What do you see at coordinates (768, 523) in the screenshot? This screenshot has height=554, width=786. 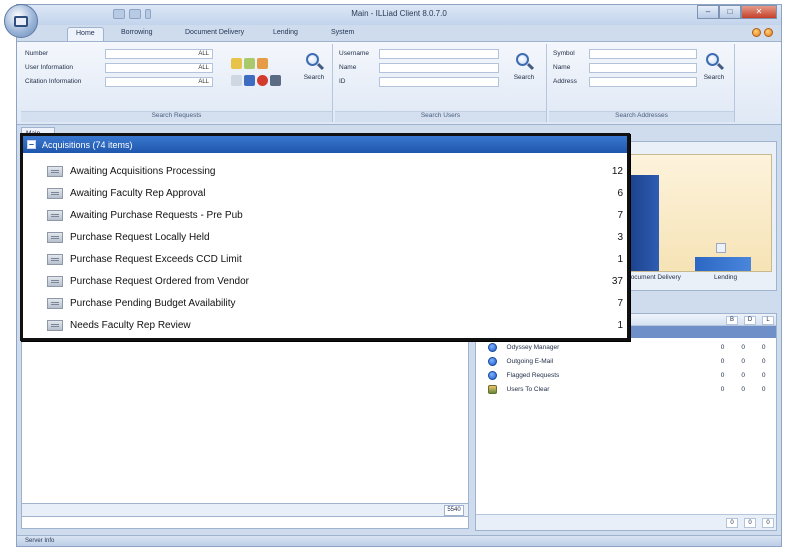 I see `footer-l-total: 0` at bounding box center [768, 523].